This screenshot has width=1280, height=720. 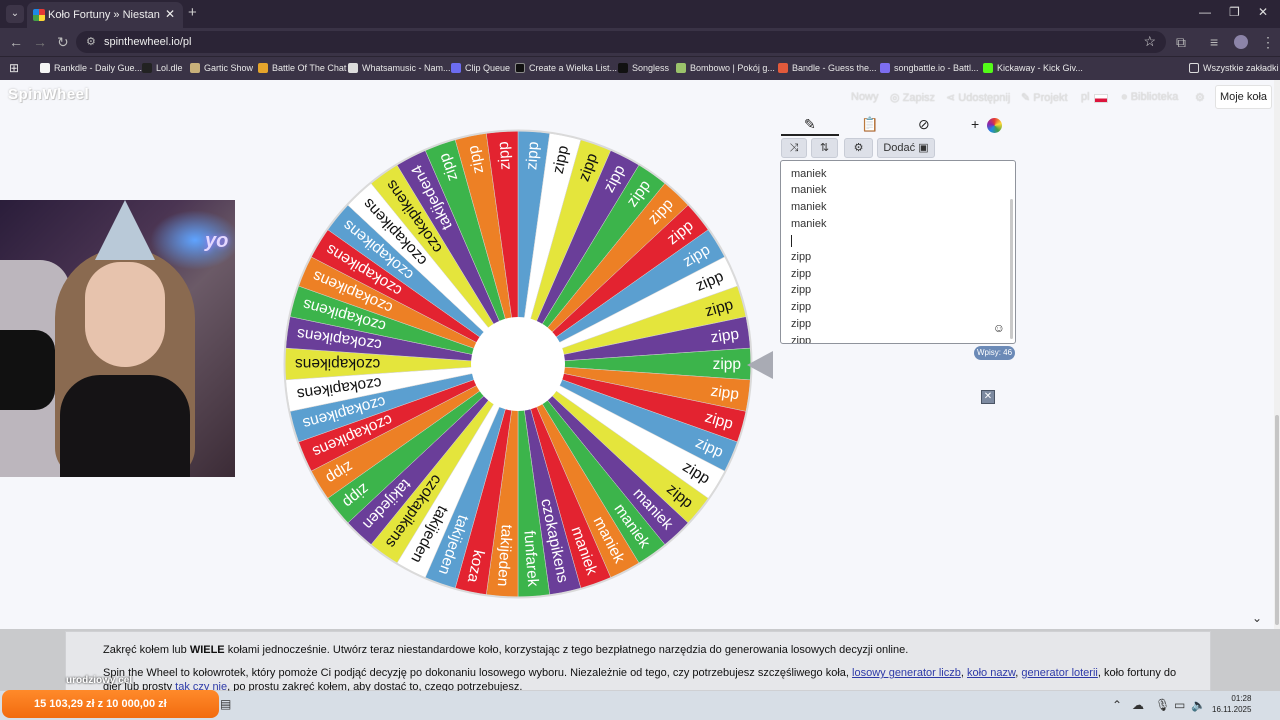 I want to click on nav-language: pl, so click(x=1085, y=97).